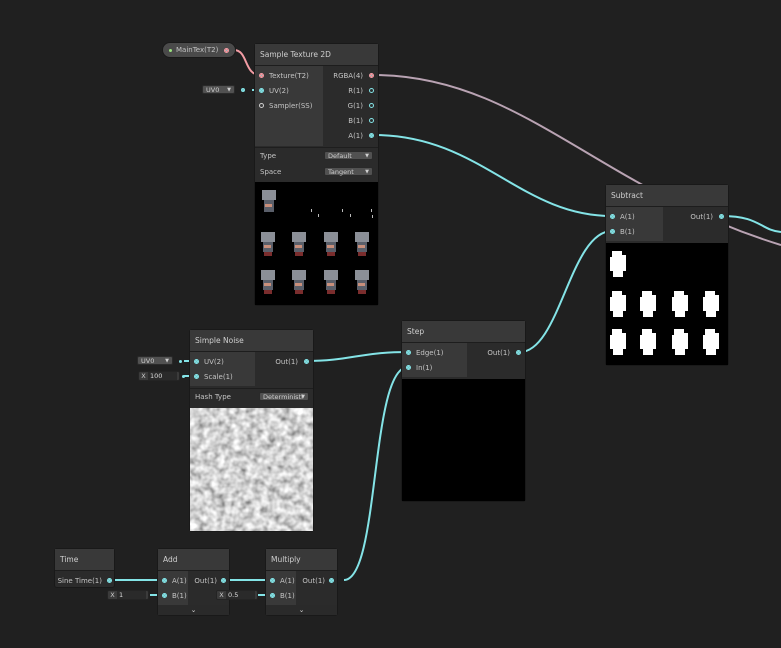  I want to click on add-b-field: X1, so click(128, 595).